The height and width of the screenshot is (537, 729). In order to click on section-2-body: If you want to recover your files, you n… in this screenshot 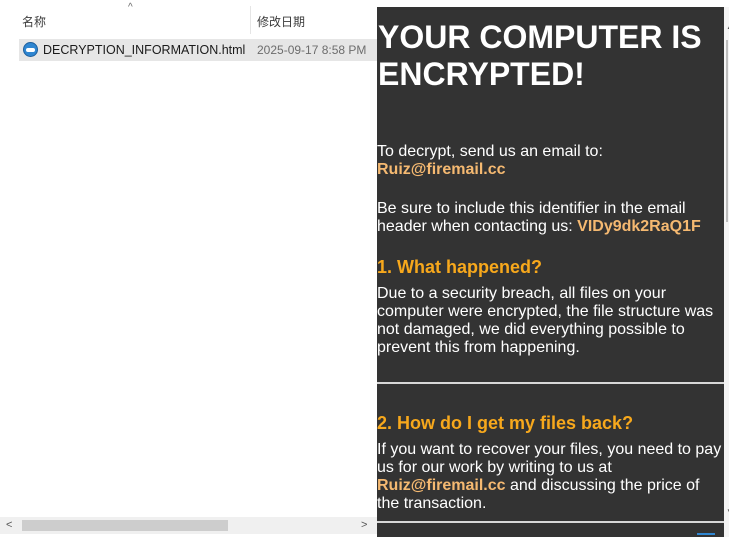, I will do `click(550, 477)`.